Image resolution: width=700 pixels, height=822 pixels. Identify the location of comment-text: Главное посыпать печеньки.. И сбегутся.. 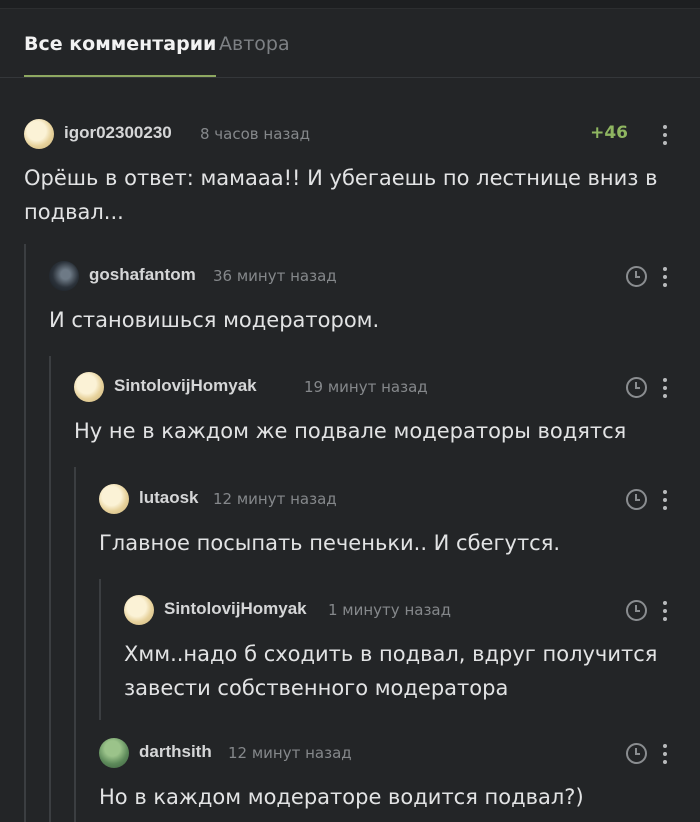
(330, 543).